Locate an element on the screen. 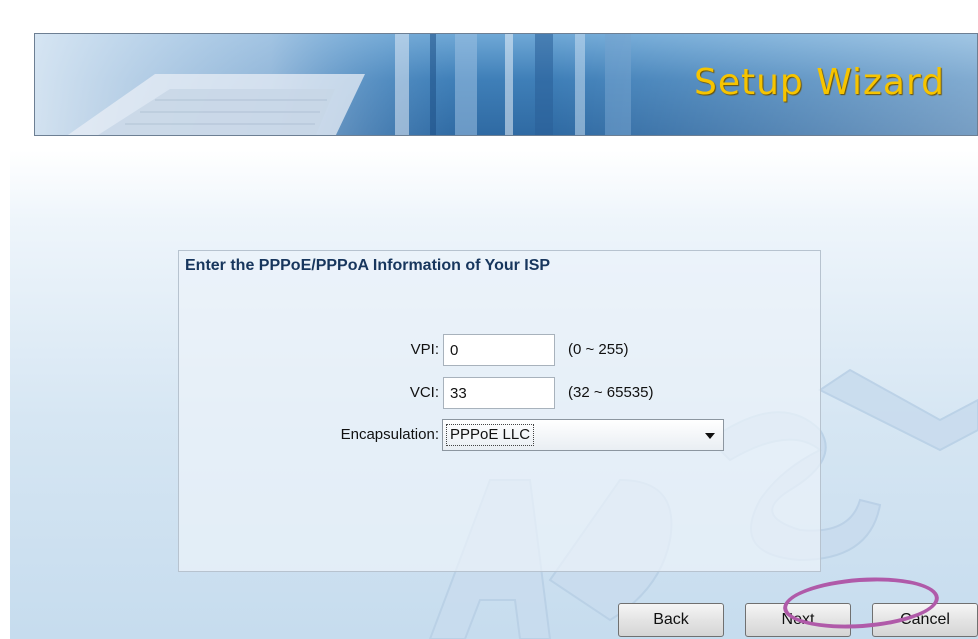 Image resolution: width=978 pixels, height=639 pixels. encapsulation-label: Encapsulation: is located at coordinates (389, 434).